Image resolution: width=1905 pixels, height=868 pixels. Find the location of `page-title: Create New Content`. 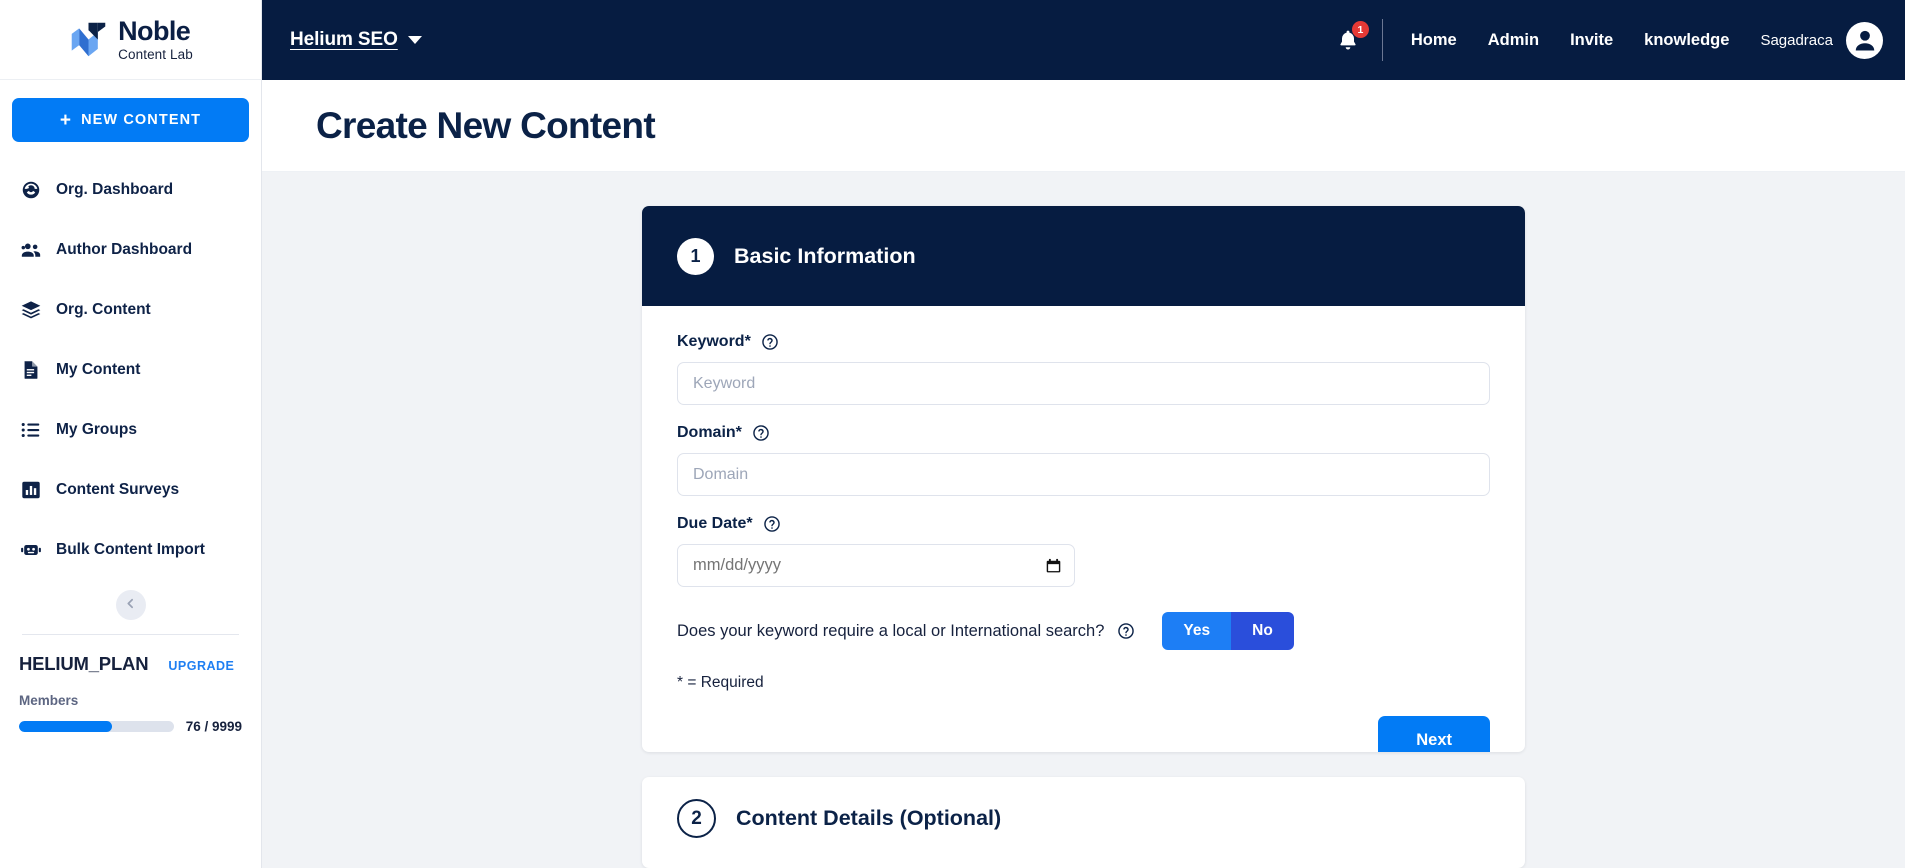

page-title: Create New Content is located at coordinates (486, 125).